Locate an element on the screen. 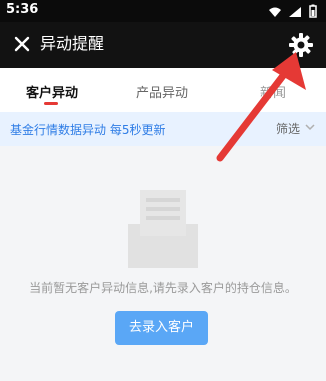  status-icons is located at coordinates (293, 12).